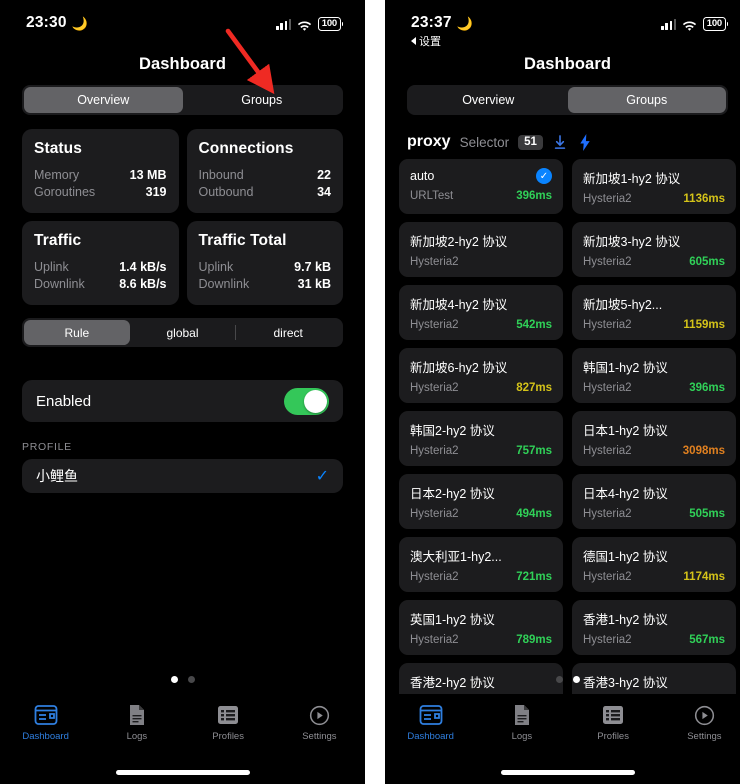  I want to click on view-segmented-control-2: Overview Groups, so click(567, 100).